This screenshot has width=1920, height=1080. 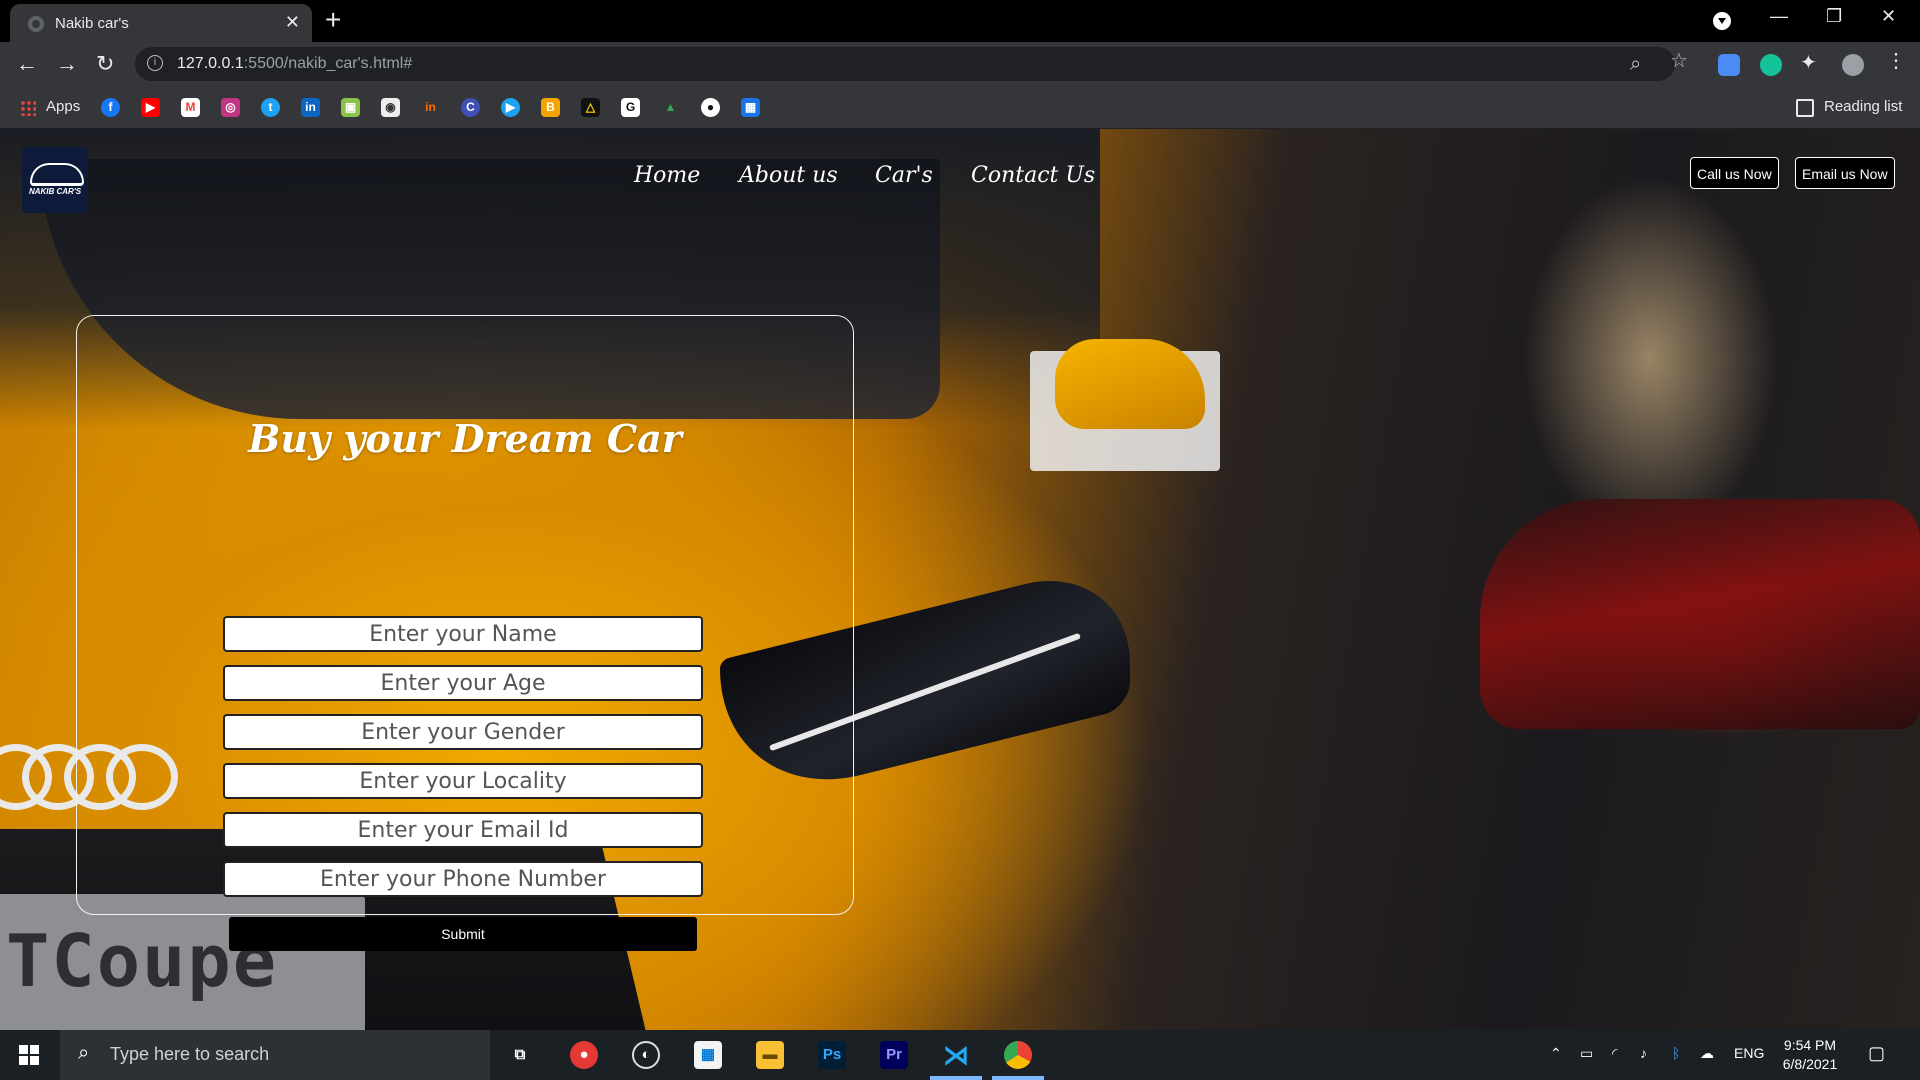 What do you see at coordinates (1779, 16) in the screenshot?
I see `minimize-icon: —` at bounding box center [1779, 16].